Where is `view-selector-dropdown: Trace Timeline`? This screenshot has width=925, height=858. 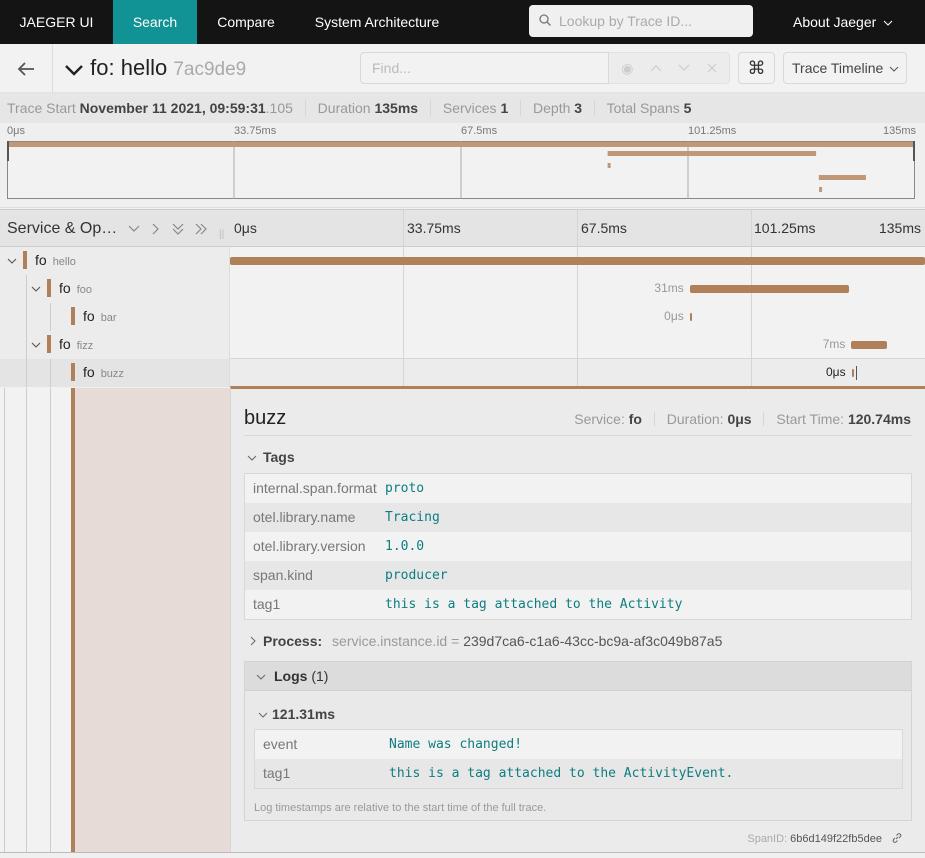 view-selector-dropdown: Trace Timeline is located at coordinates (845, 68).